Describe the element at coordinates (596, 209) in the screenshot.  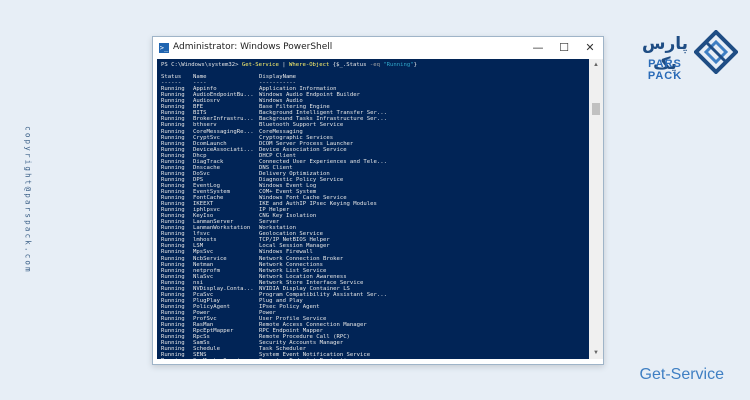
I see `console-scrollbar: ▲ ▼` at that location.